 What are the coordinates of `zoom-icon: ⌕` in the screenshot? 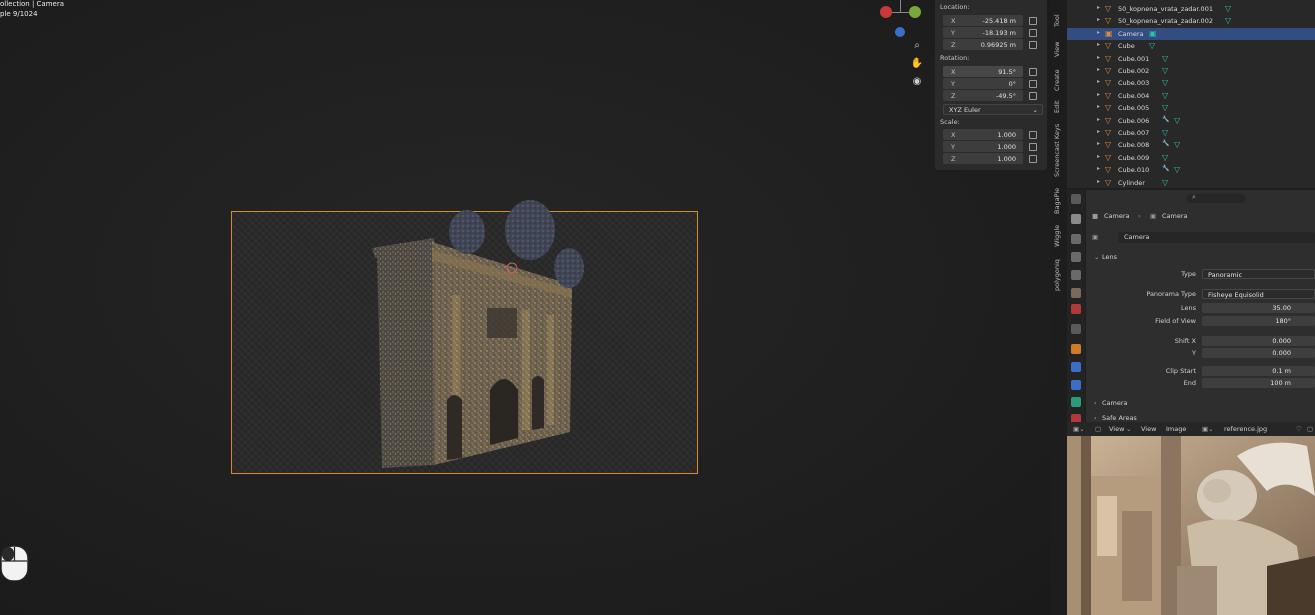 It's located at (917, 46).